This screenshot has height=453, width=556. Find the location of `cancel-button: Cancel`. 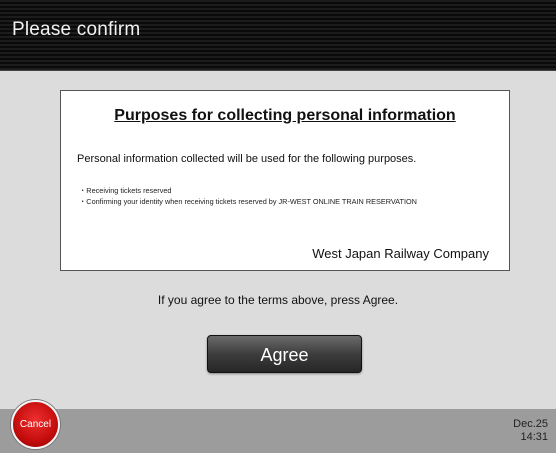

cancel-button: Cancel is located at coordinates (35, 424).